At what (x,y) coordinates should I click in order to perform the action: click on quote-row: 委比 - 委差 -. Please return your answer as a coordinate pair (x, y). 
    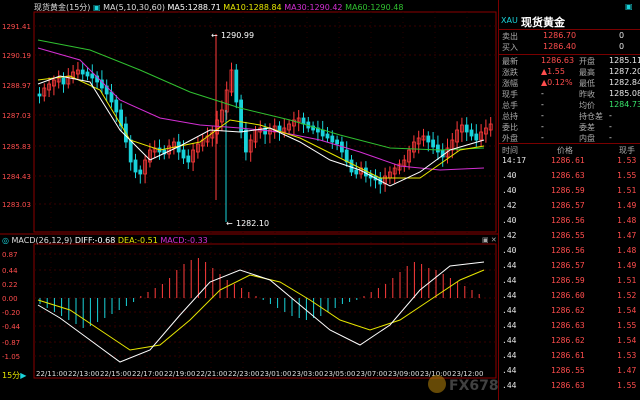
    Looking at the image, I should click on (569, 127).